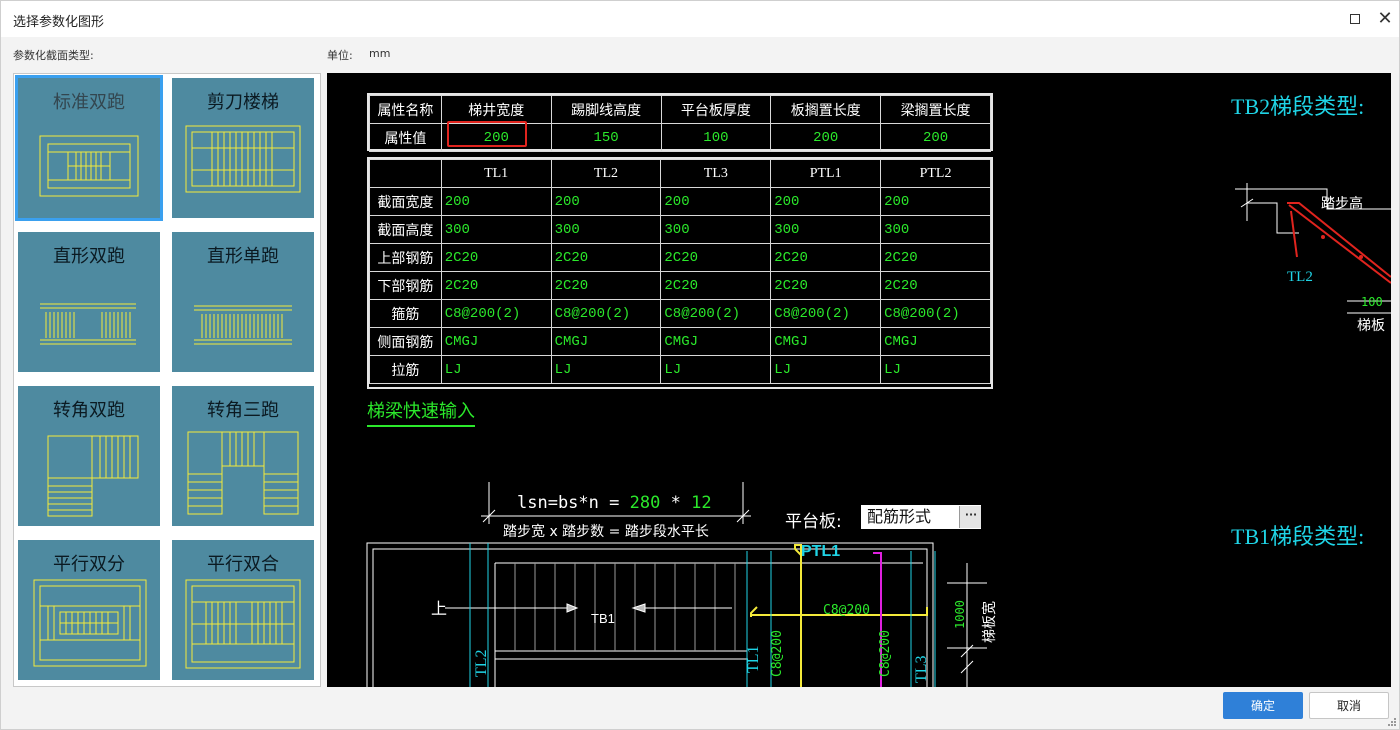 The height and width of the screenshot is (730, 1400). I want to click on skirting-height-cell: 150, so click(606, 137).